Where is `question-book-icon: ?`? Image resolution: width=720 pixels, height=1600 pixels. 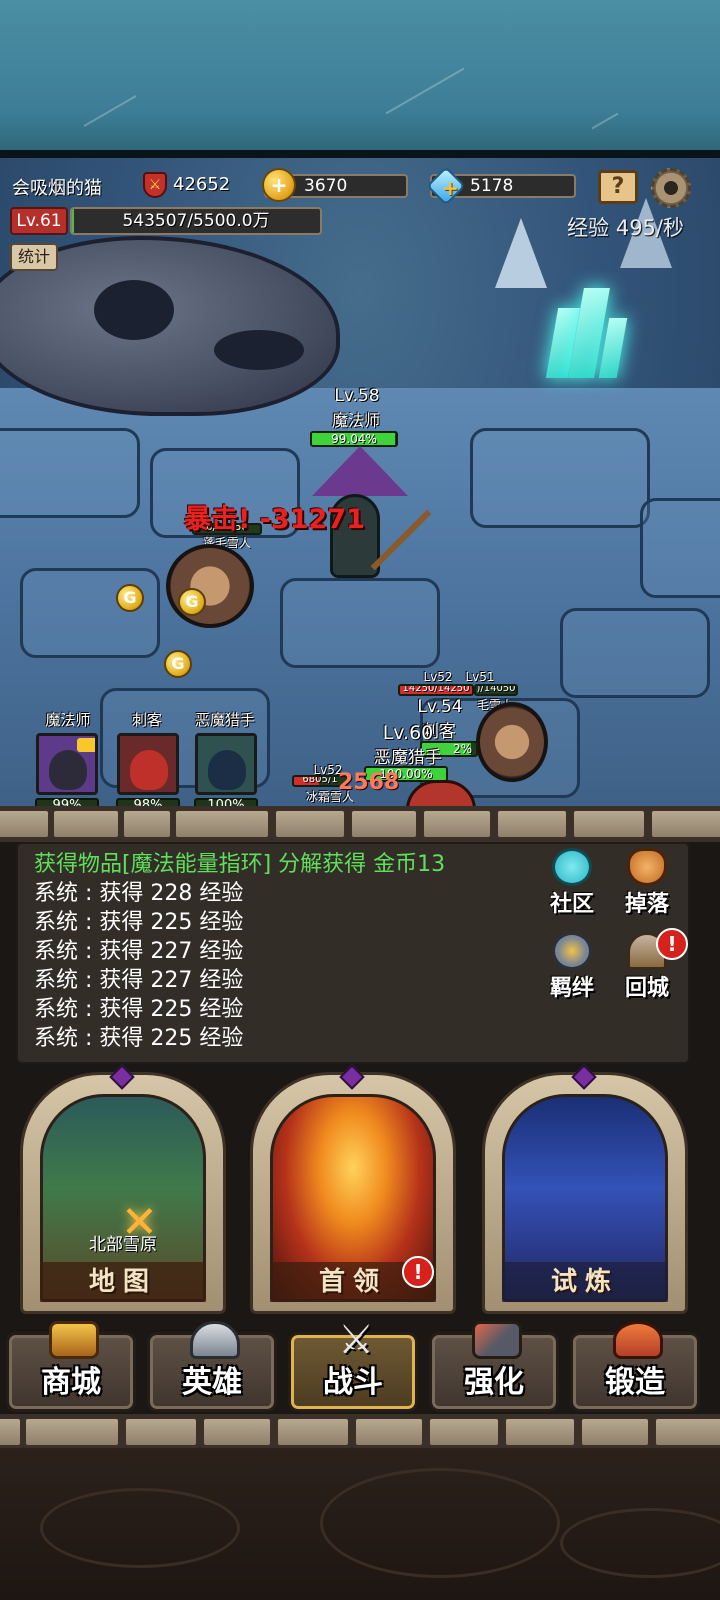
question-book-icon: ? is located at coordinates (618, 187).